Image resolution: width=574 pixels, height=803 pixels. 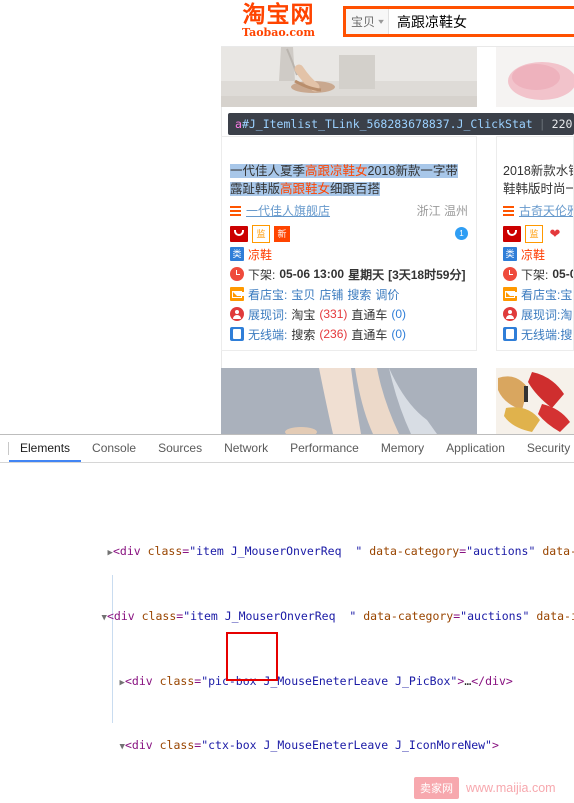 I want to click on product-photo-shoe, so click(x=349, y=77).